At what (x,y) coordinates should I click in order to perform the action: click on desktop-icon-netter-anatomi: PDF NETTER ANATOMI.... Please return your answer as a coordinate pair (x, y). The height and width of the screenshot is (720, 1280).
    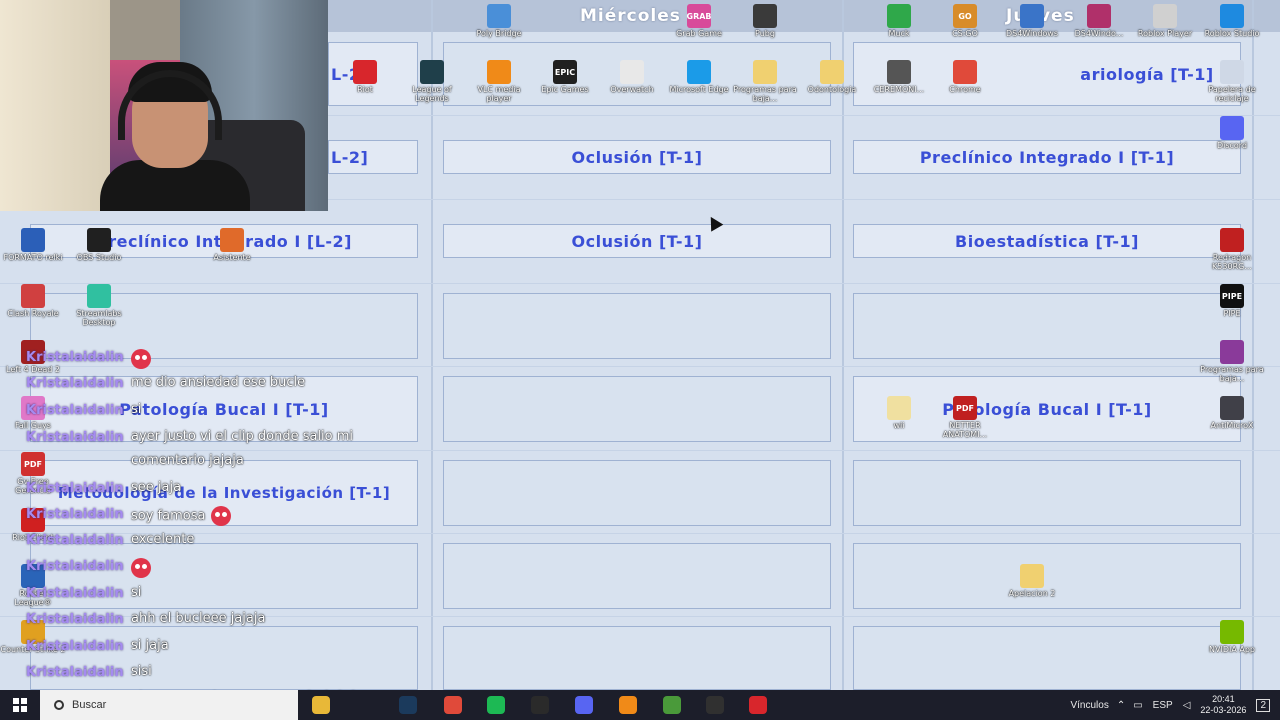
    Looking at the image, I should click on (965, 417).